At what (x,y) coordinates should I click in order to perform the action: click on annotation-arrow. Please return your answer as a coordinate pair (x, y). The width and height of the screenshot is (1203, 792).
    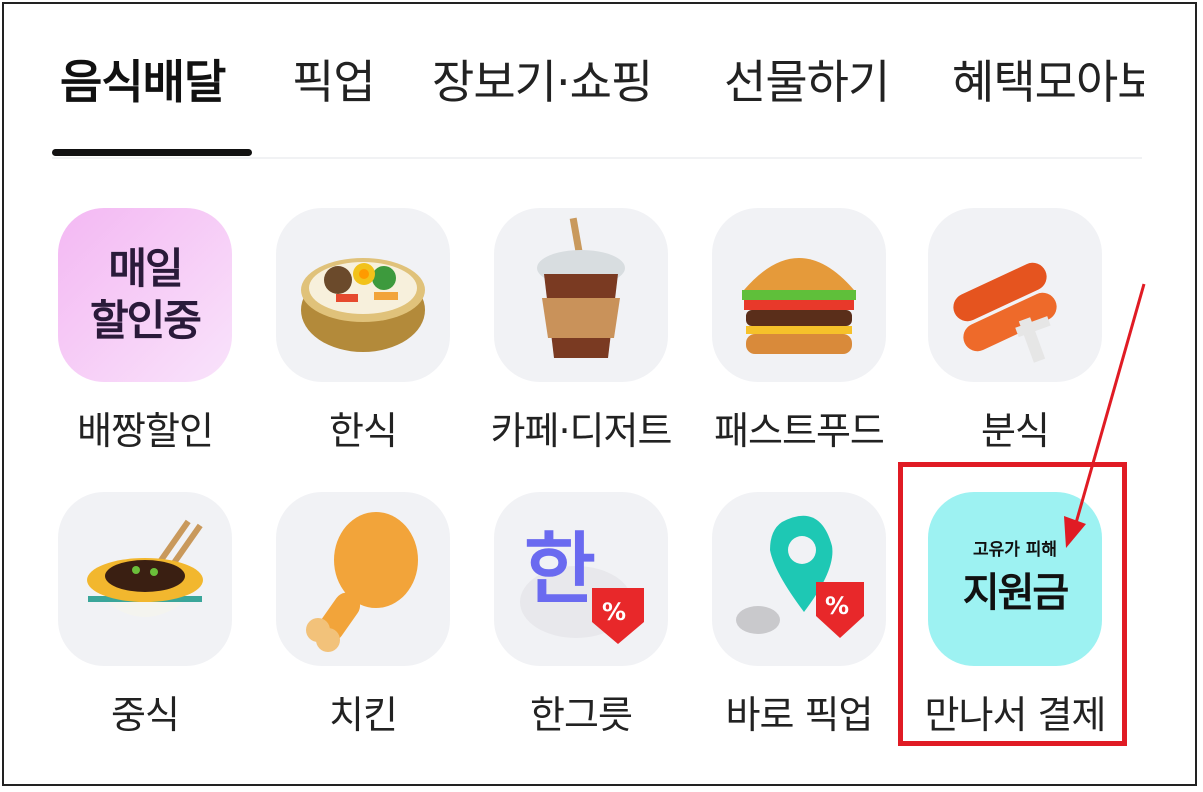
    Looking at the image, I should click on (1105, 415).